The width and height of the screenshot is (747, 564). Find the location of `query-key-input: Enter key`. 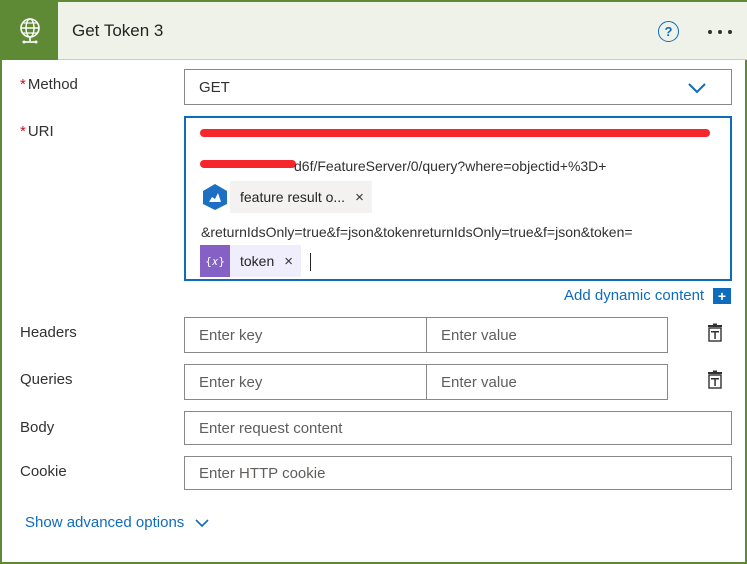

query-key-input: Enter key is located at coordinates (305, 382).